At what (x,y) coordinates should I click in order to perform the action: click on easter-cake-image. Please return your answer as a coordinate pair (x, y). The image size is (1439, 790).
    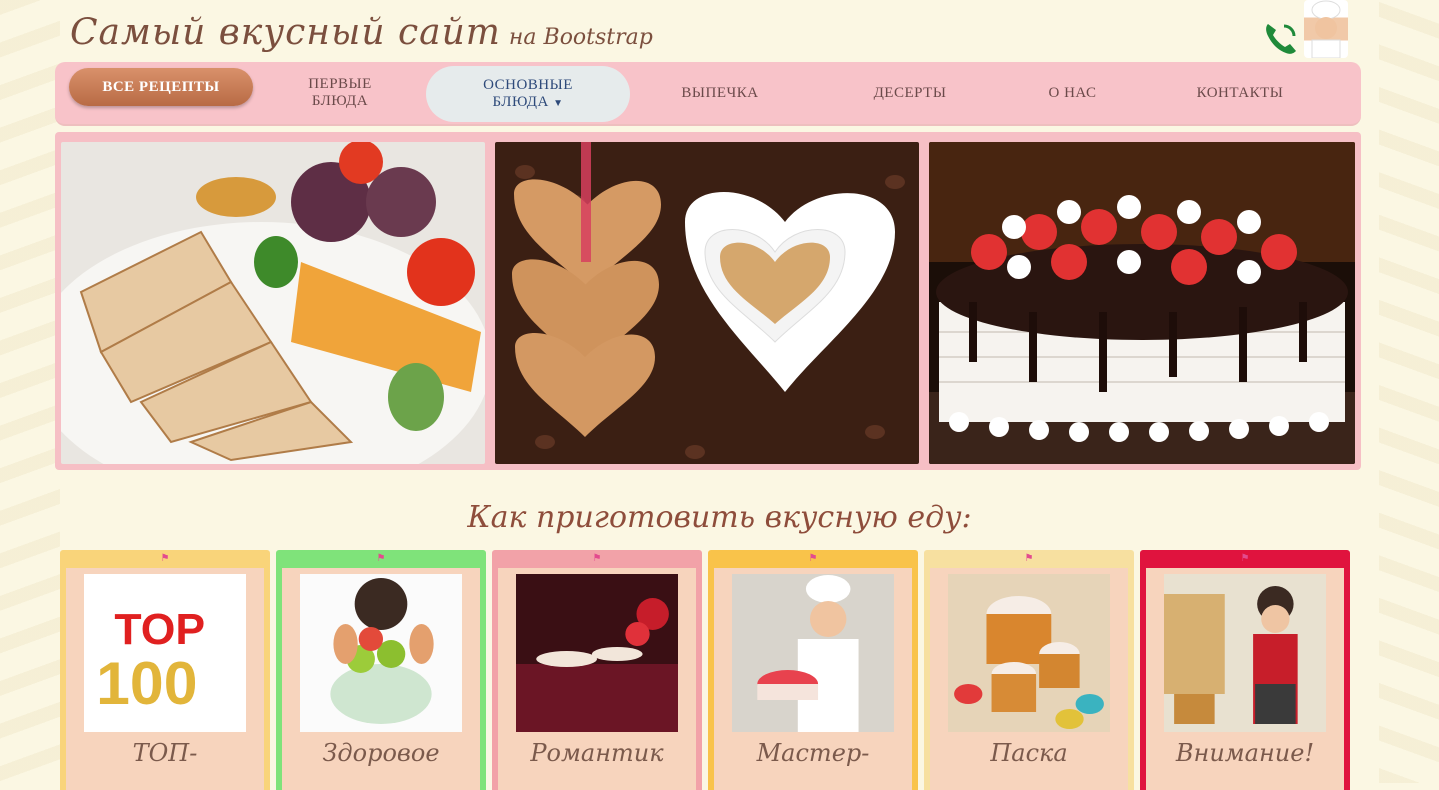
    Looking at the image, I should click on (1029, 653).